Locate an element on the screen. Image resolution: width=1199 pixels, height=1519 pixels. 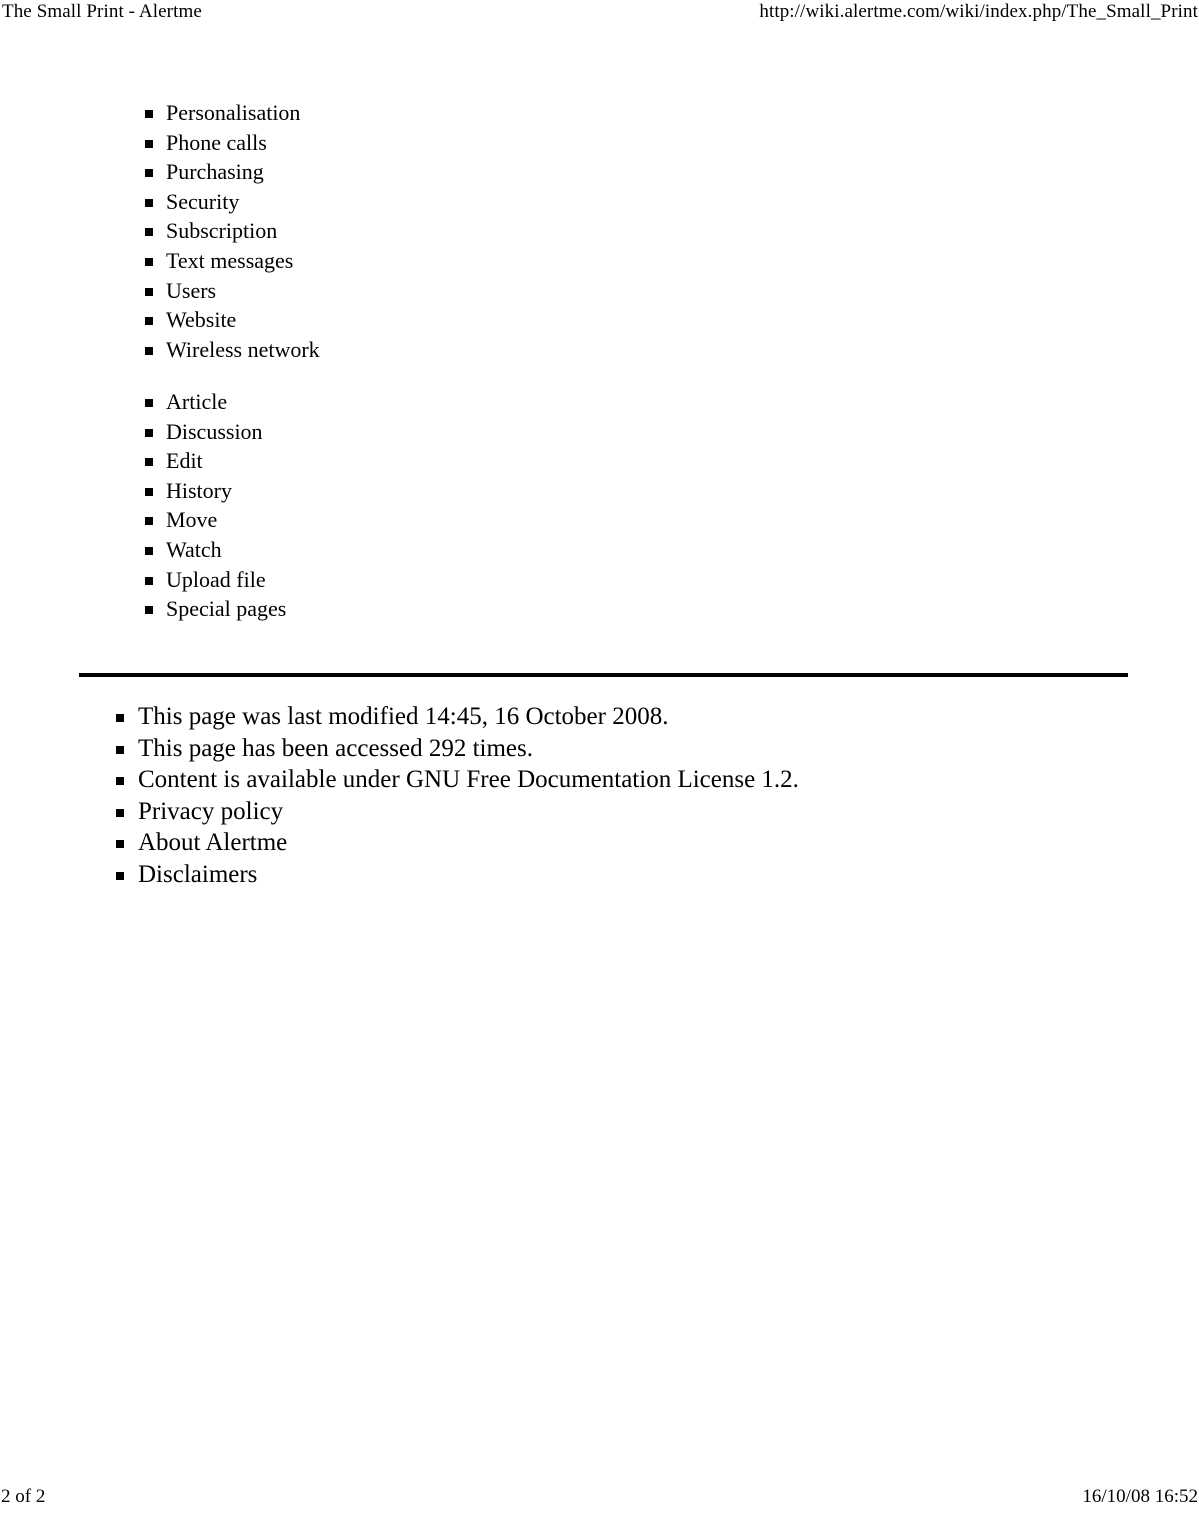
list-item: Text messages is located at coordinates (232, 261).